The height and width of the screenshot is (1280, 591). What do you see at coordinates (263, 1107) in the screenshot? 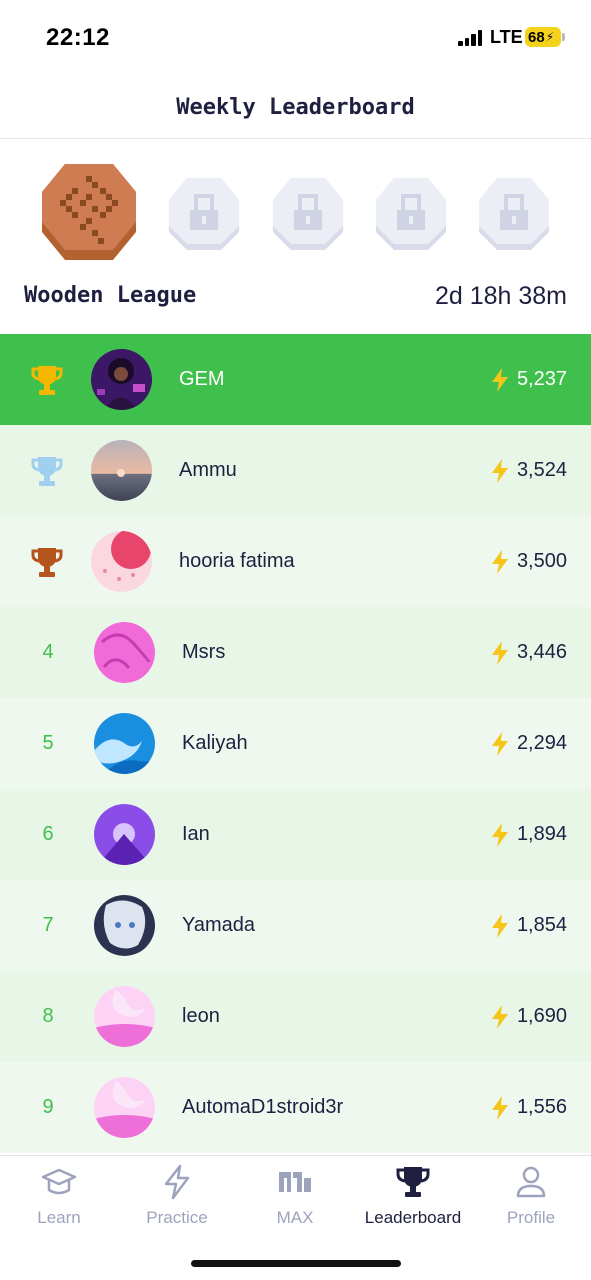
I see `player-name: AutomaD1stroid3r` at bounding box center [263, 1107].